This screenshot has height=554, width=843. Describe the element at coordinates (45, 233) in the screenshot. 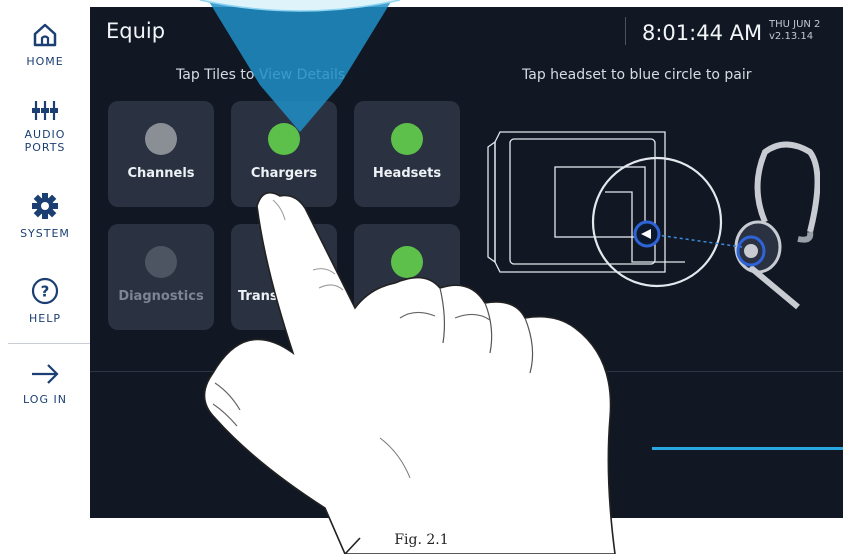

I see `nav-system-label: SYSTEM` at that location.